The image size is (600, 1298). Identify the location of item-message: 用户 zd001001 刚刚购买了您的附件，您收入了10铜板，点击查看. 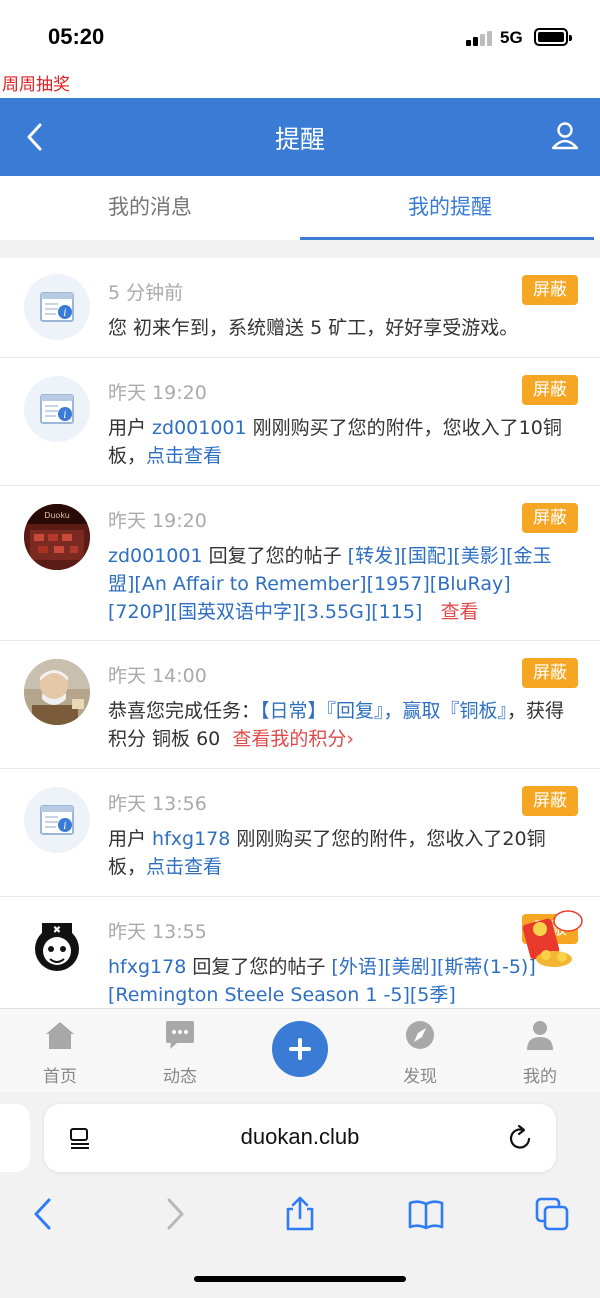
(339, 442).